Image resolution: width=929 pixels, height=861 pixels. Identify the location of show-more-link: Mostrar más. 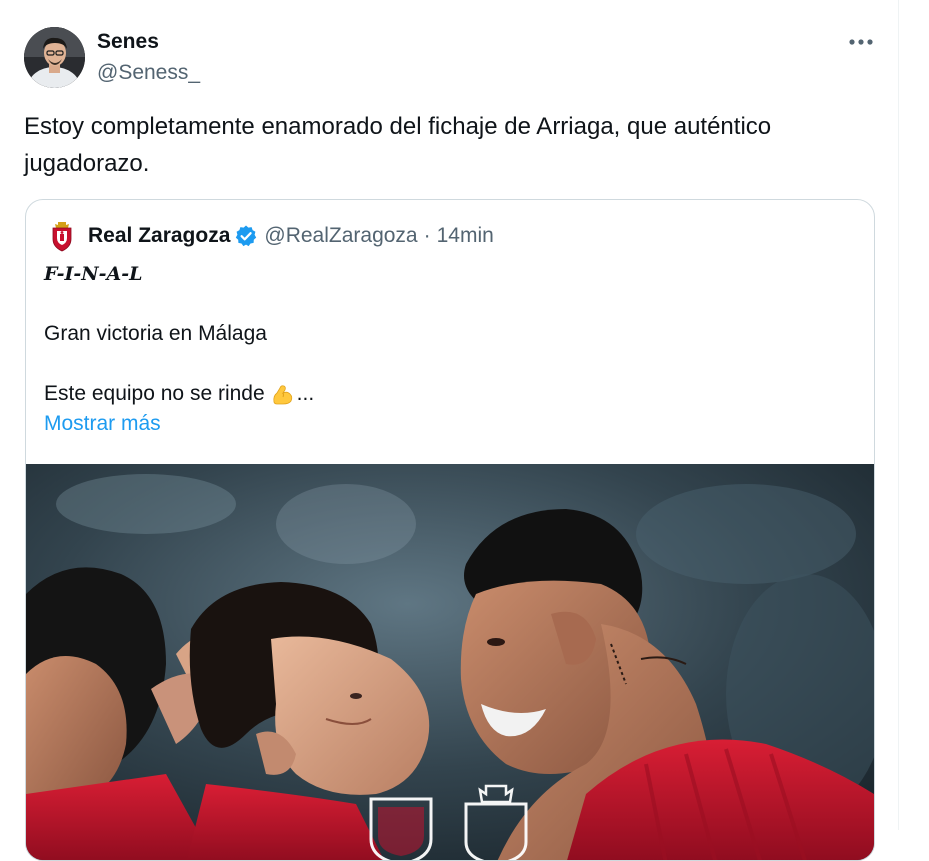
(102, 424).